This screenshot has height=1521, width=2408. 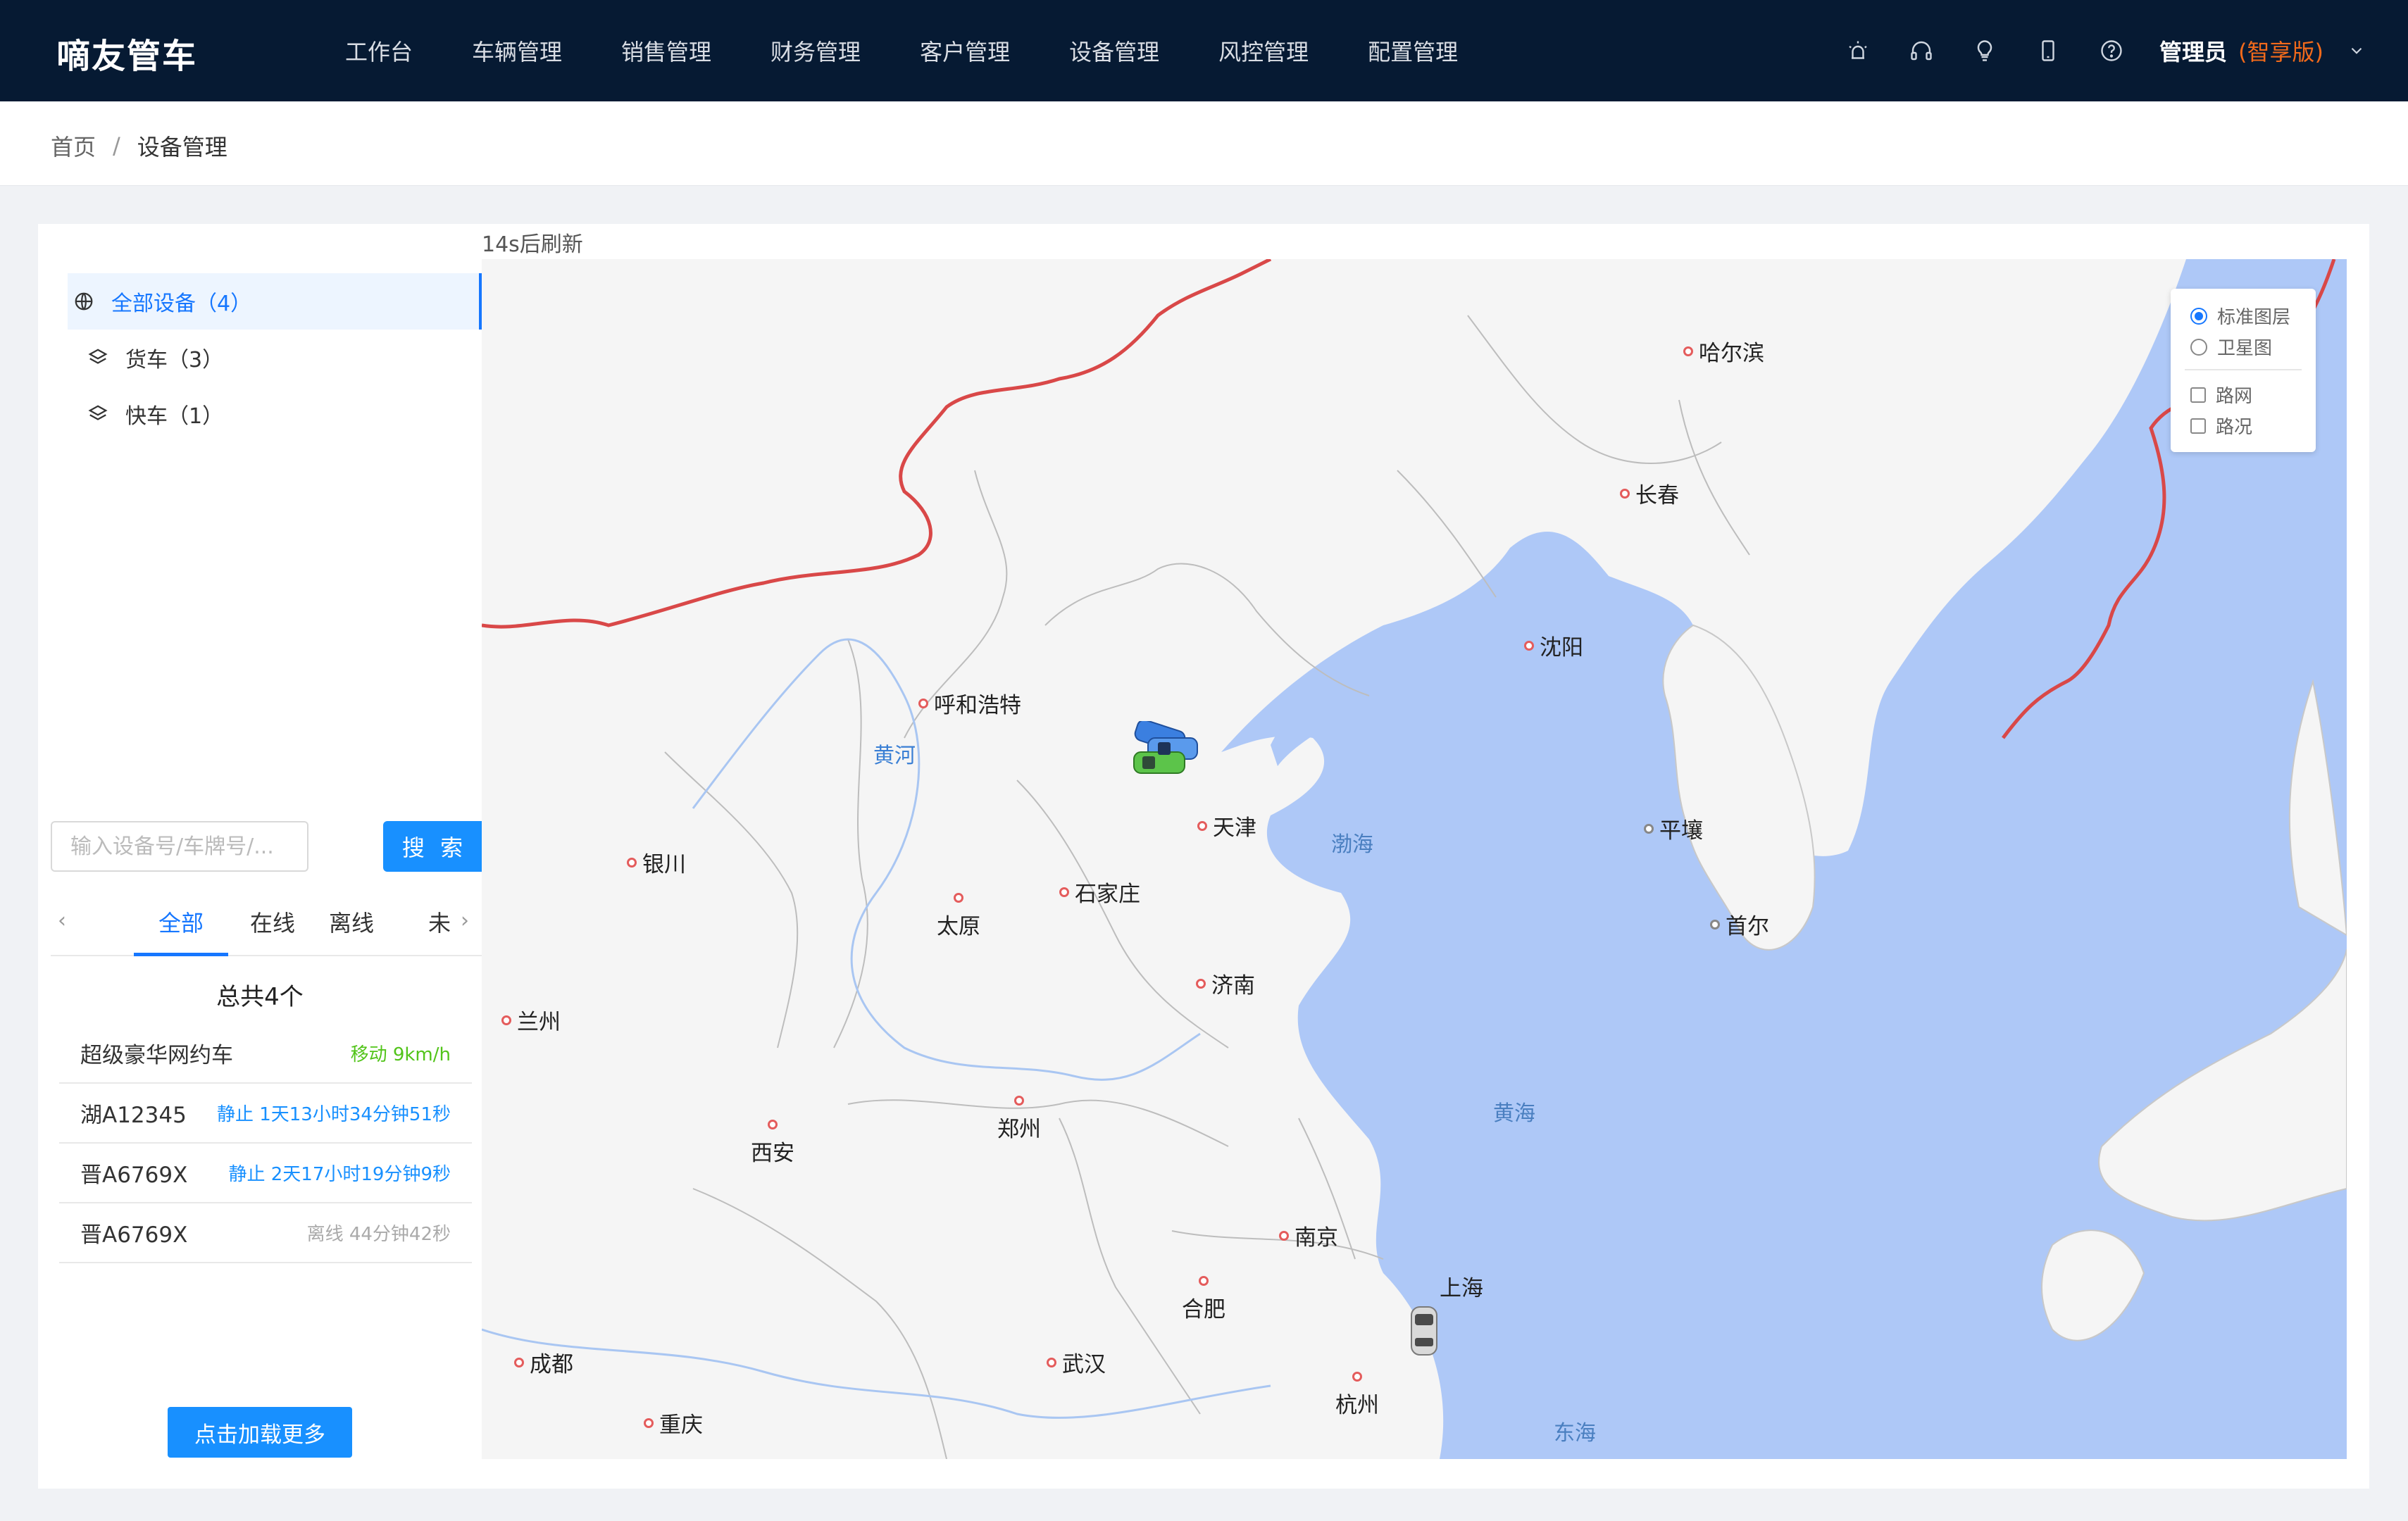 What do you see at coordinates (1723, 351) in the screenshot?
I see `city-harbin: 哈尔滨` at bounding box center [1723, 351].